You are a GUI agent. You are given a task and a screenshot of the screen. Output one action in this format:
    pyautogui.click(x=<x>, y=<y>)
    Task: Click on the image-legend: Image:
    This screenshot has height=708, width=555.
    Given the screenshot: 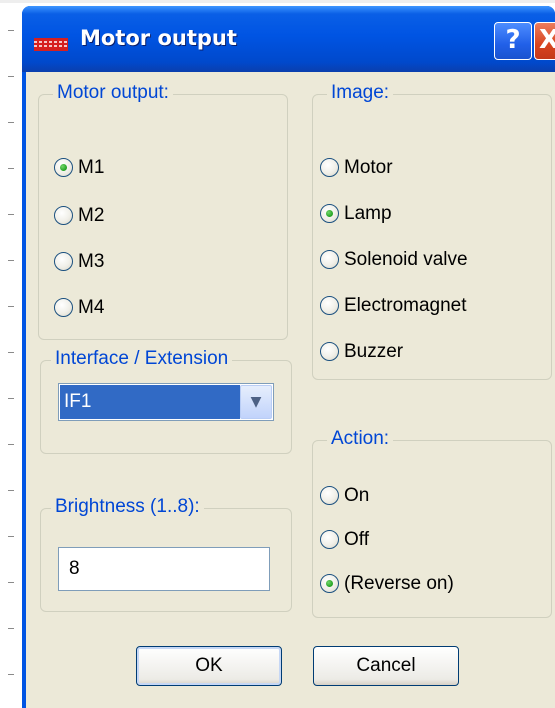 What is the action you would take?
    pyautogui.click(x=360, y=93)
    